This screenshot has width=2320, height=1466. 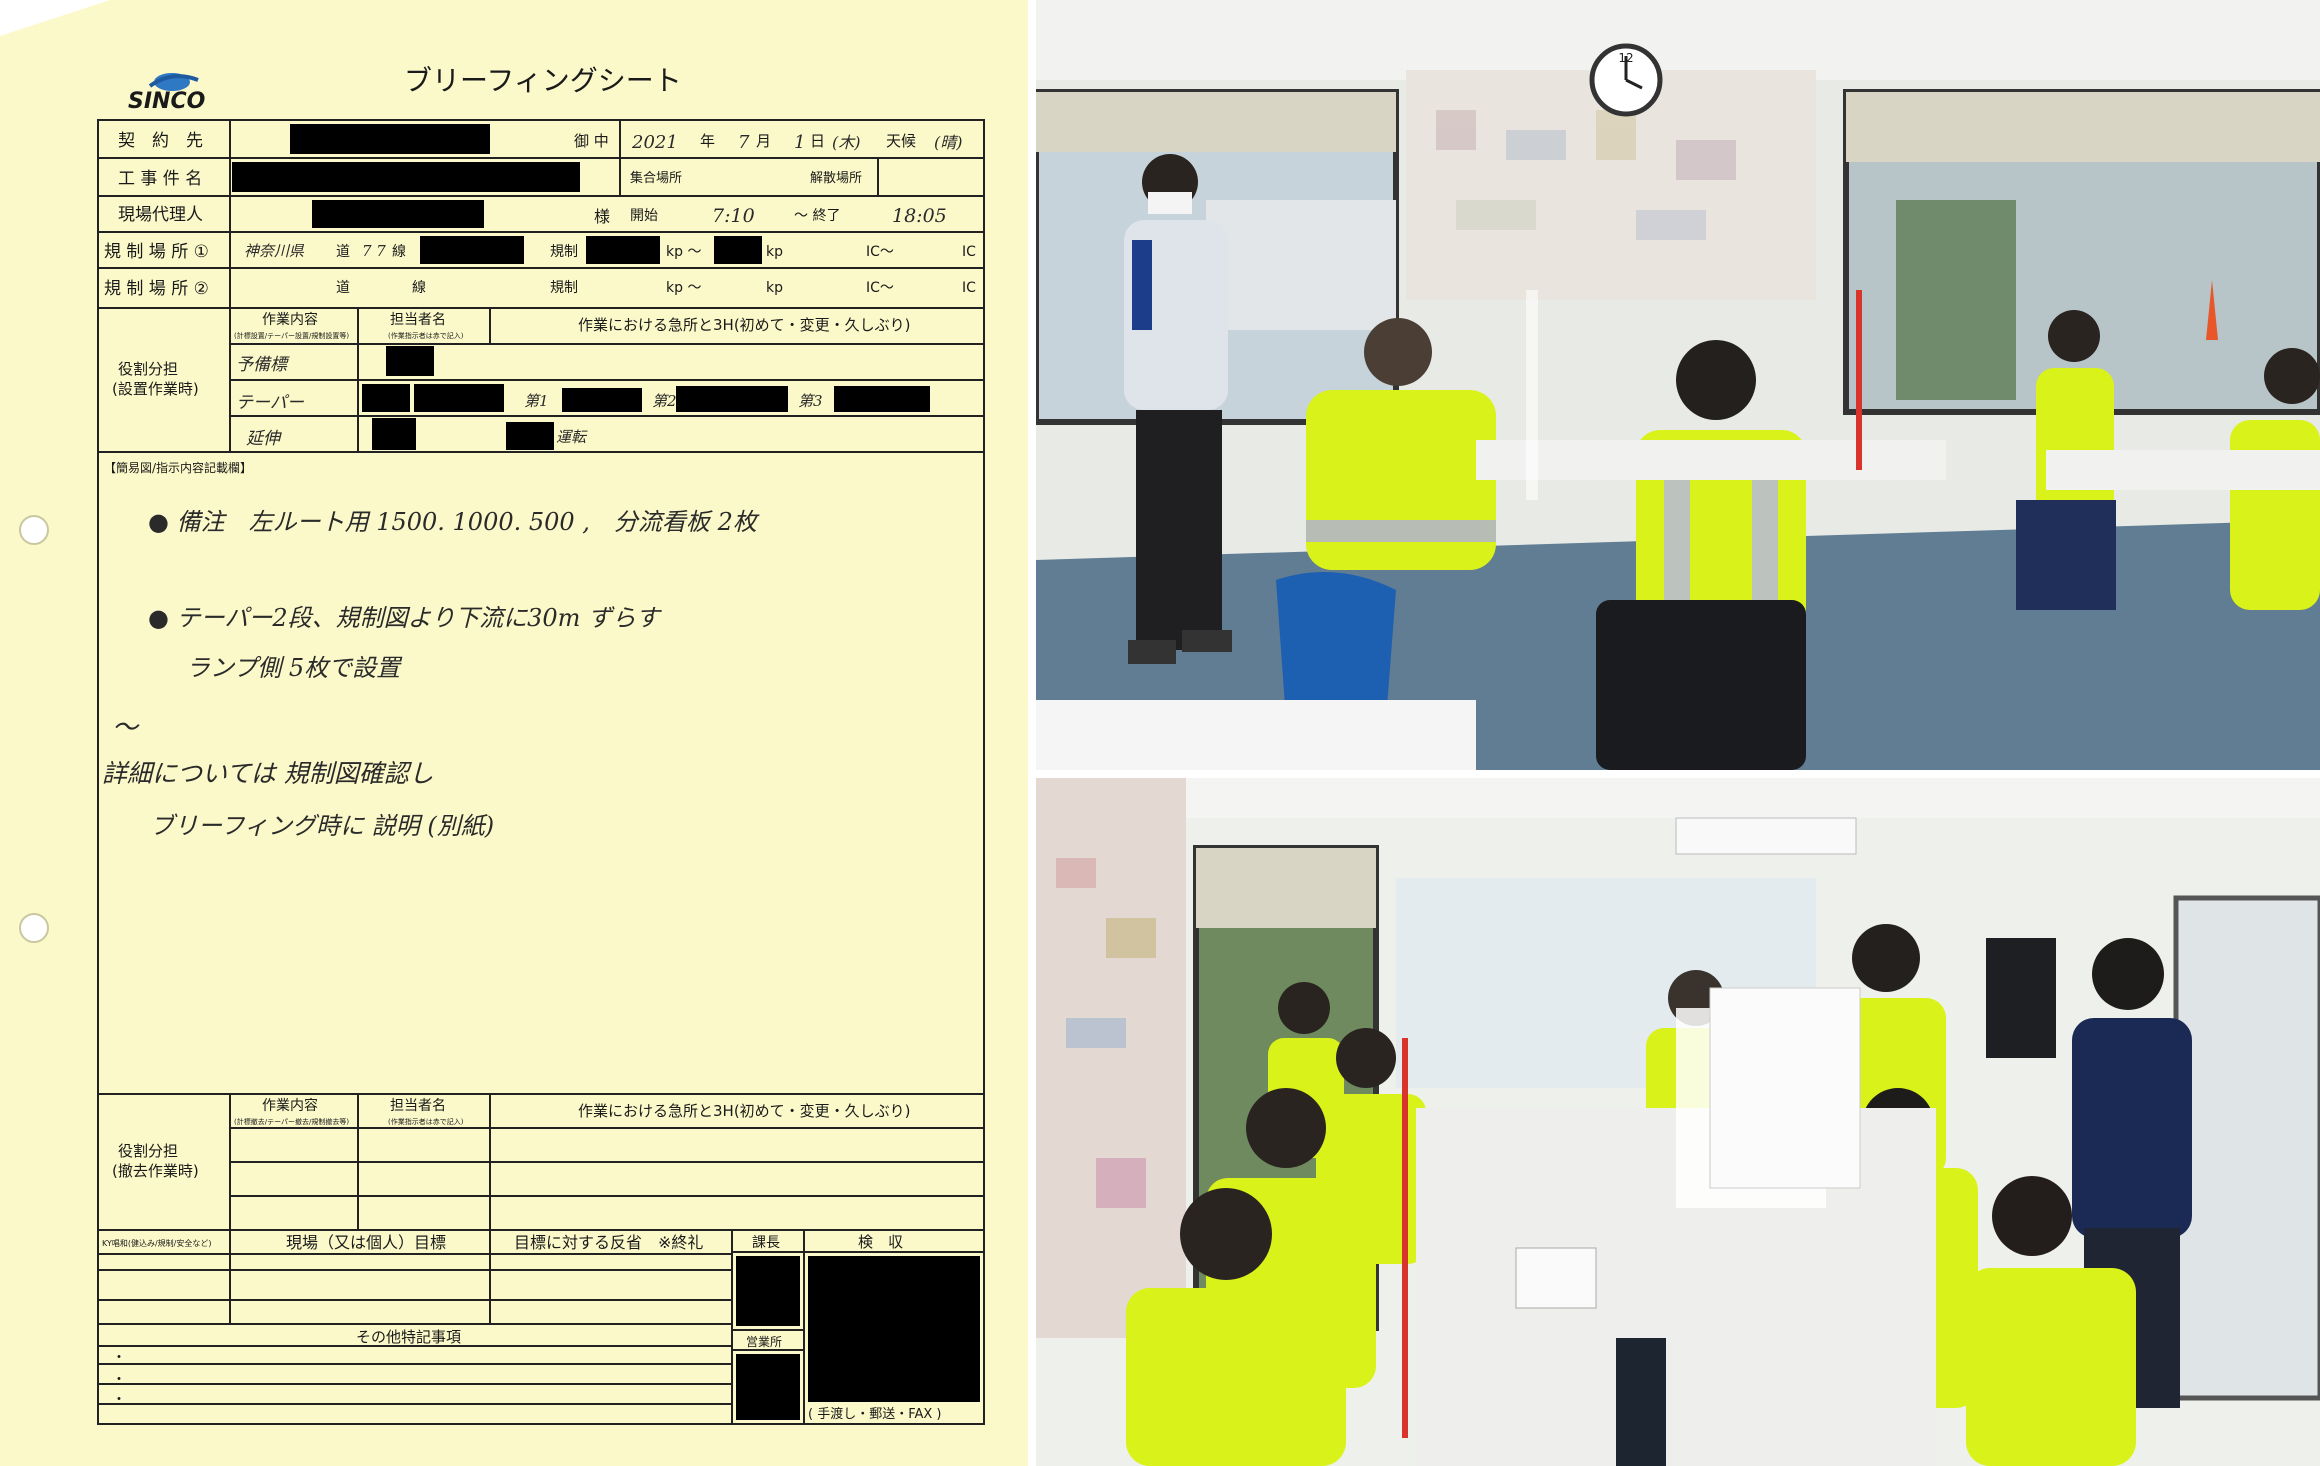 I want to click on logo-text: SINCO, so click(x=166, y=101).